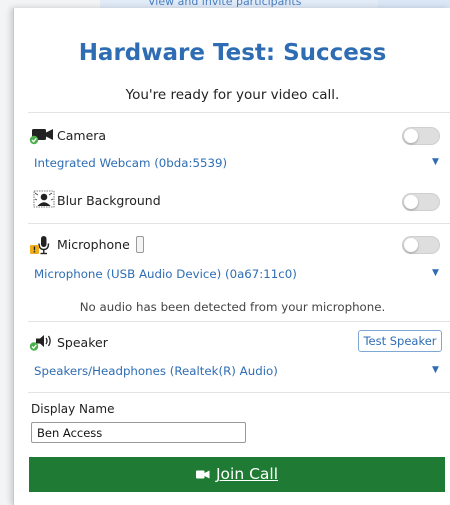  Describe the element at coordinates (138, 432) in the screenshot. I see `display-name-input` at that location.